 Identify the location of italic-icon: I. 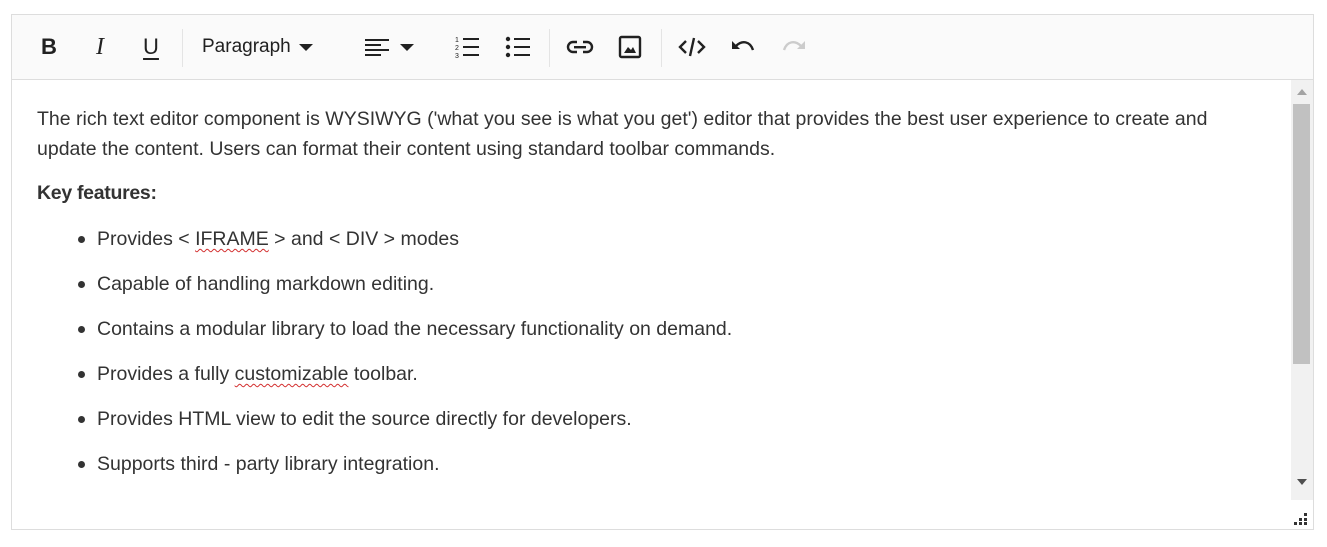
(100, 46).